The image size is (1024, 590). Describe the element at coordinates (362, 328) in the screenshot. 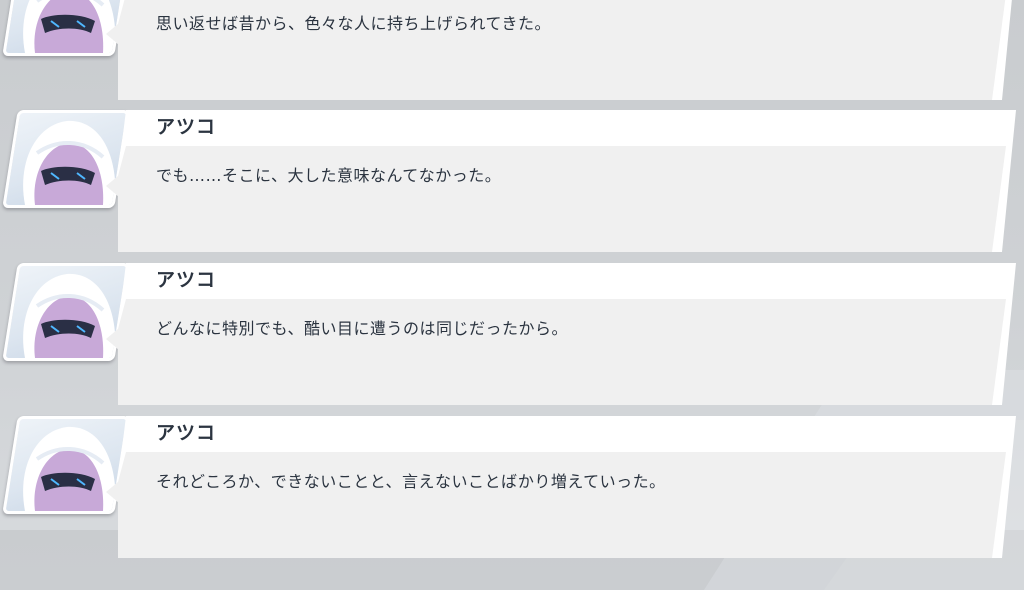

I see `message-text: どんなに特別でも、酷い目に遭うのは同じだったから。` at that location.